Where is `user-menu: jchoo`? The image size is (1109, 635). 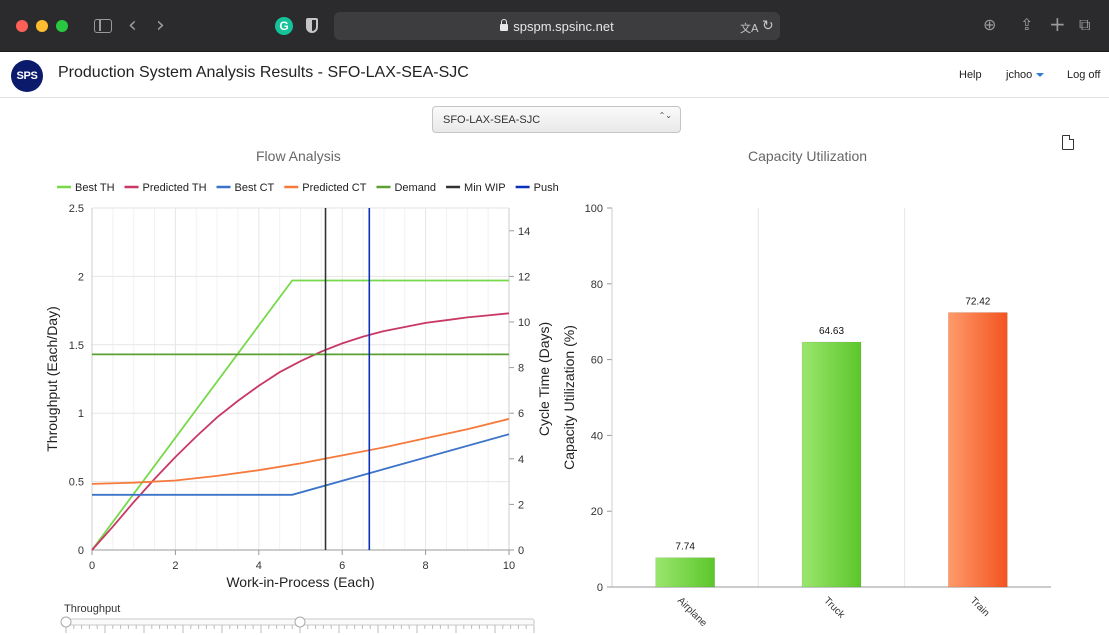
user-menu: jchoo is located at coordinates (1025, 75).